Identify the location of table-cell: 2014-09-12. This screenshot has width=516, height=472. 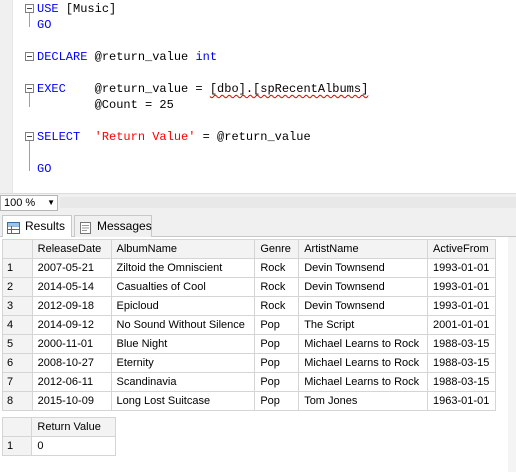
(71, 325).